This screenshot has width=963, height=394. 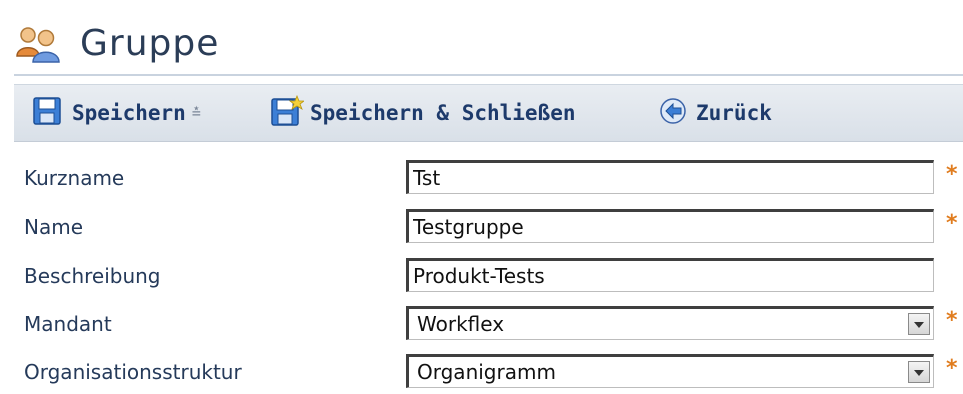 What do you see at coordinates (74, 178) in the screenshot?
I see `kurzname-label: Kurzname` at bounding box center [74, 178].